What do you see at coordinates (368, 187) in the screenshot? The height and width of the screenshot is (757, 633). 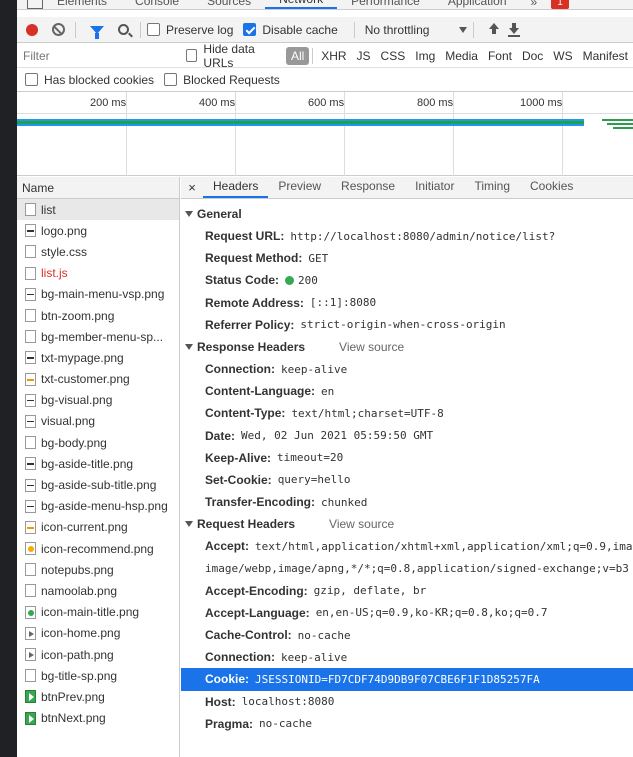 I see `tab-response: Response` at bounding box center [368, 187].